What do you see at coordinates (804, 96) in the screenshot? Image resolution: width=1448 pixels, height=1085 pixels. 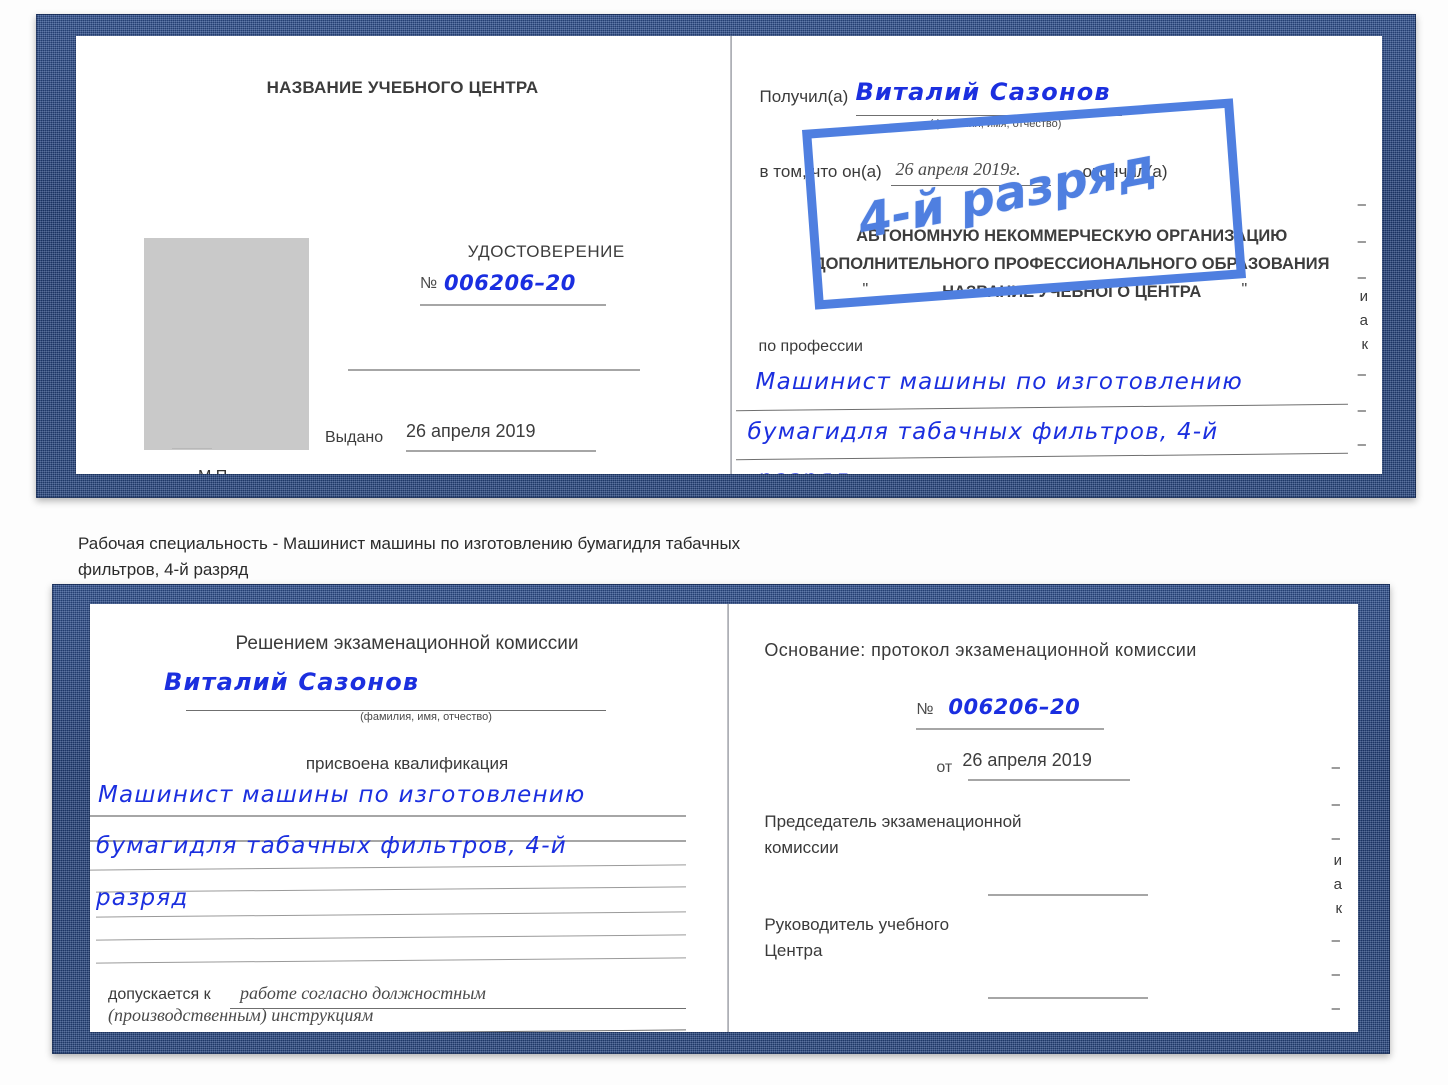 I see `received-label: Получил(а)` at bounding box center [804, 96].